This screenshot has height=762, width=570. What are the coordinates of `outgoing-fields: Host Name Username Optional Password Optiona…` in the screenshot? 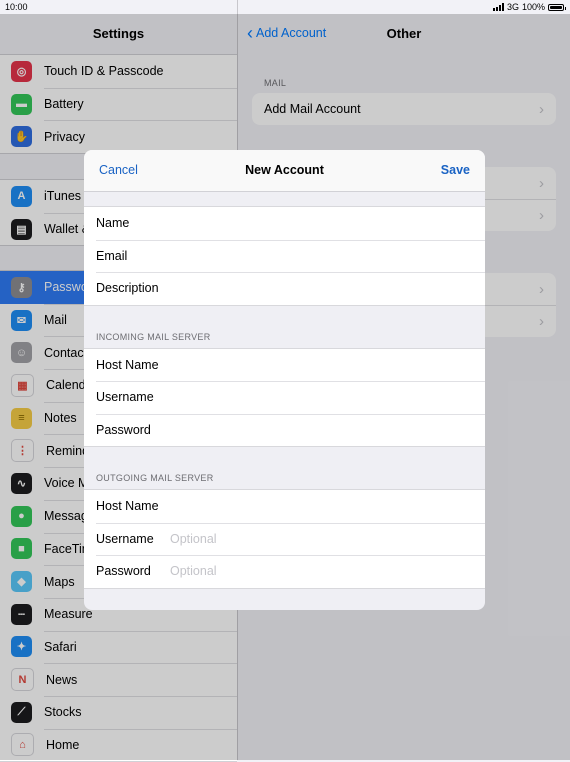 It's located at (284, 539).